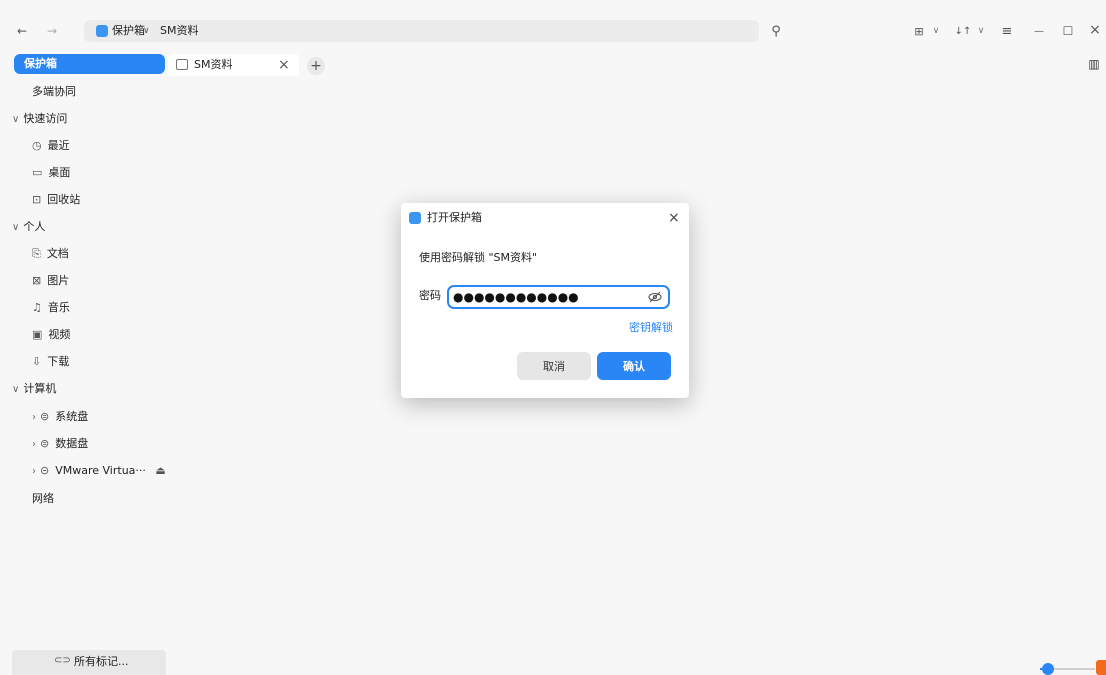  What do you see at coordinates (919, 31) in the screenshot?
I see `icon-view-icon: ⊞` at bounding box center [919, 31].